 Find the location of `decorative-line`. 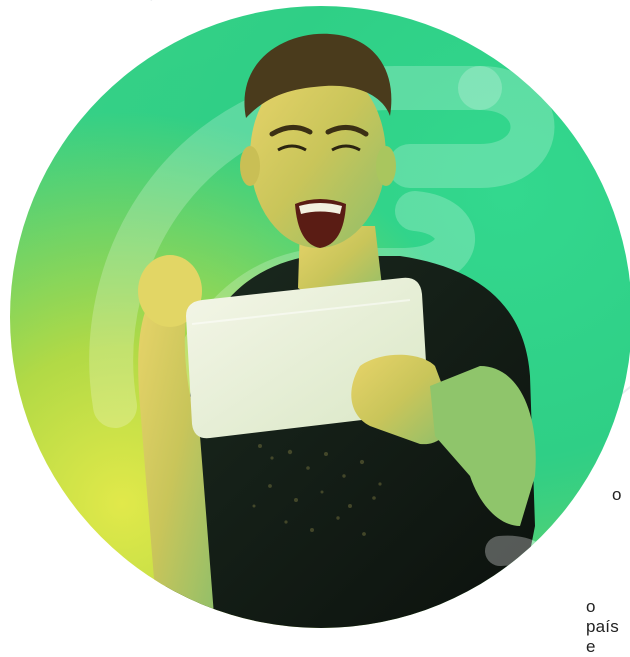

decorative-line is located at coordinates (162, 0).